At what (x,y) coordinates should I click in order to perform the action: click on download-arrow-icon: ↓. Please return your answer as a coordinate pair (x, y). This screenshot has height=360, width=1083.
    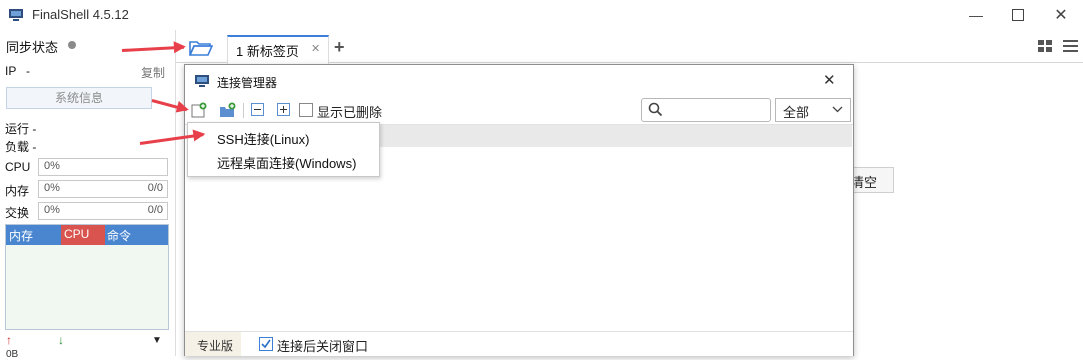
    Looking at the image, I should click on (61, 340).